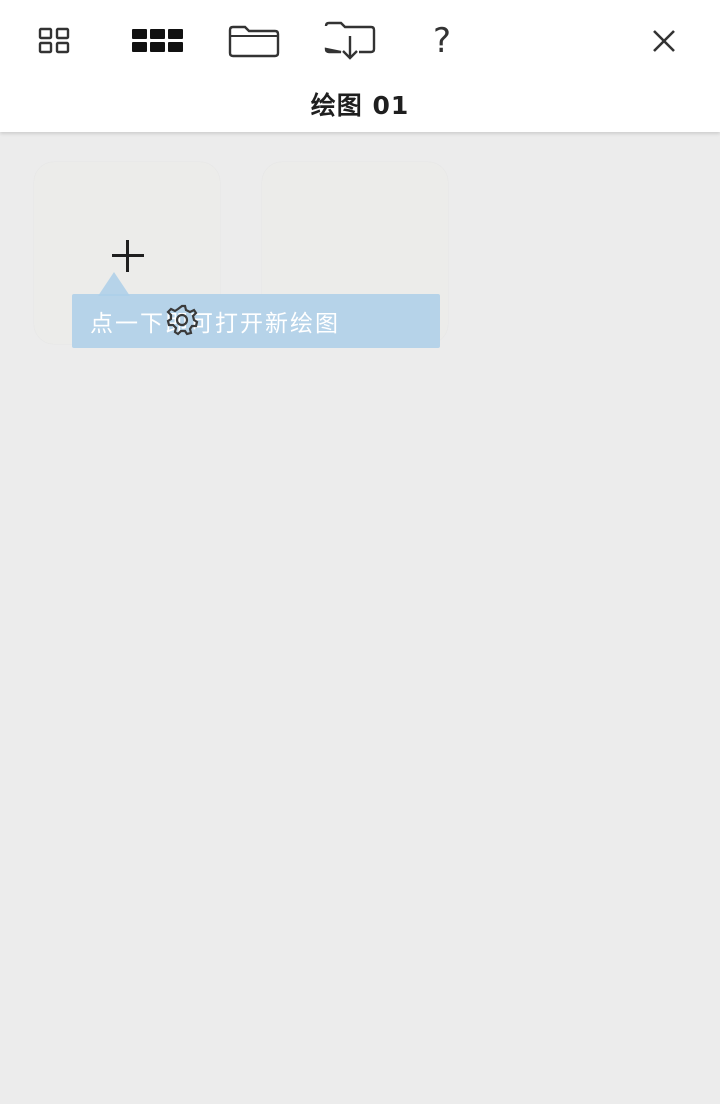  I want to click on large-grid-view-button, so click(158, 41).